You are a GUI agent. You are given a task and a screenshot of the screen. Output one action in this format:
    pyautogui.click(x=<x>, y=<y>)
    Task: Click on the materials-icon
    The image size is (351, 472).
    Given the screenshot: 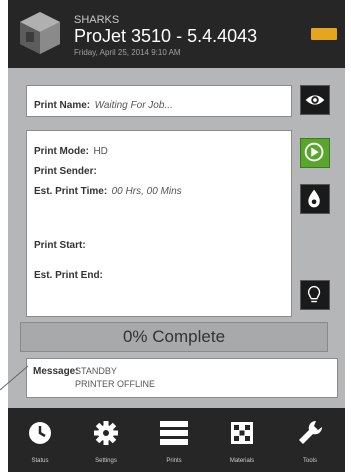 What is the action you would take?
    pyautogui.click(x=242, y=433)
    